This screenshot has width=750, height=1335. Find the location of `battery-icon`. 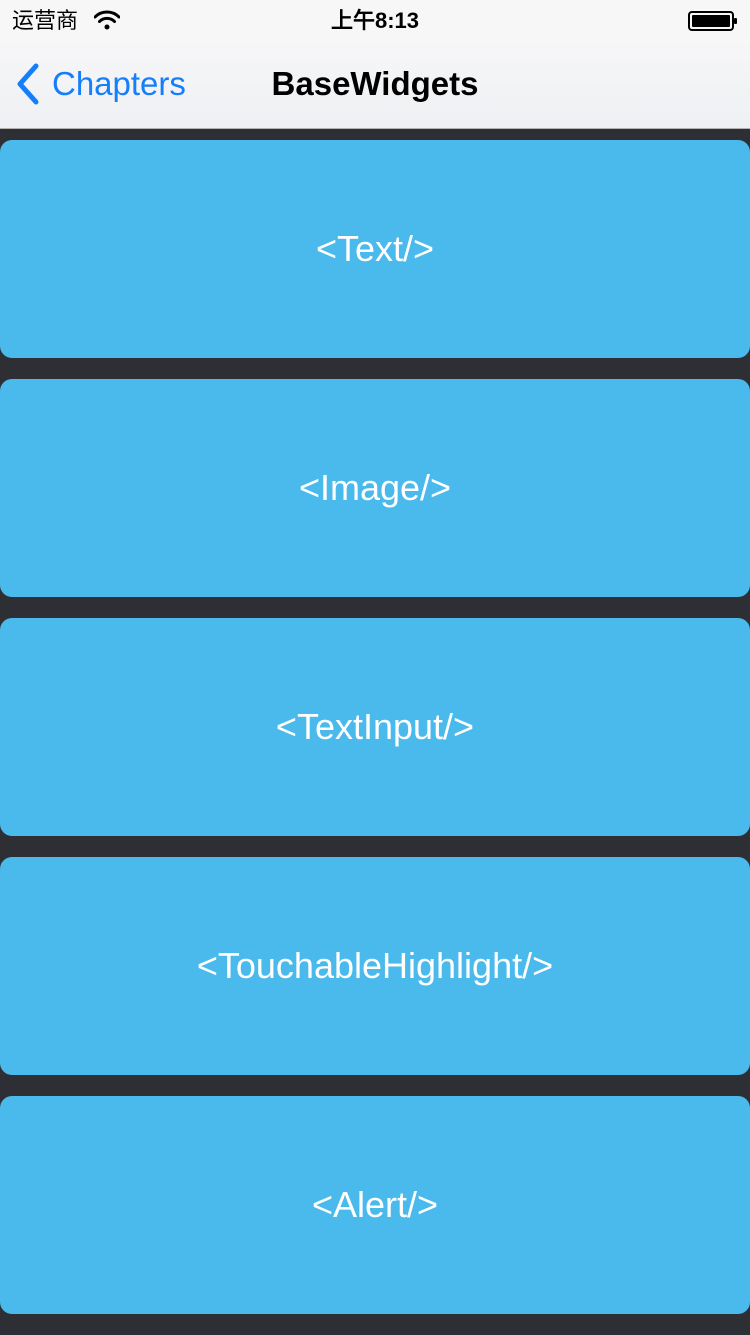

battery-icon is located at coordinates (712, 21).